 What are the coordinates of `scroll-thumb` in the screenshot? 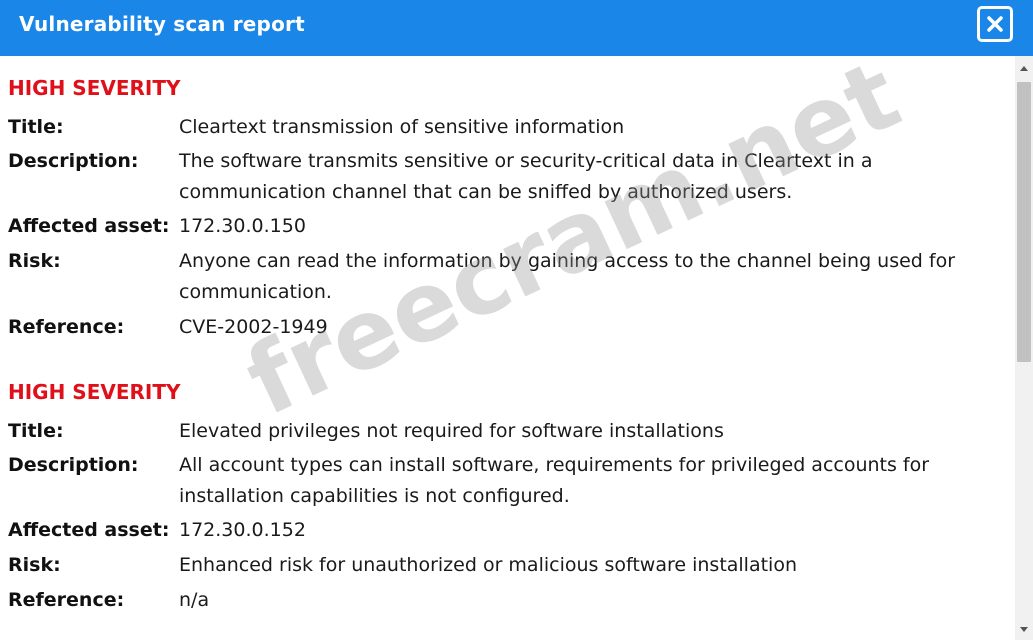 It's located at (1024, 222).